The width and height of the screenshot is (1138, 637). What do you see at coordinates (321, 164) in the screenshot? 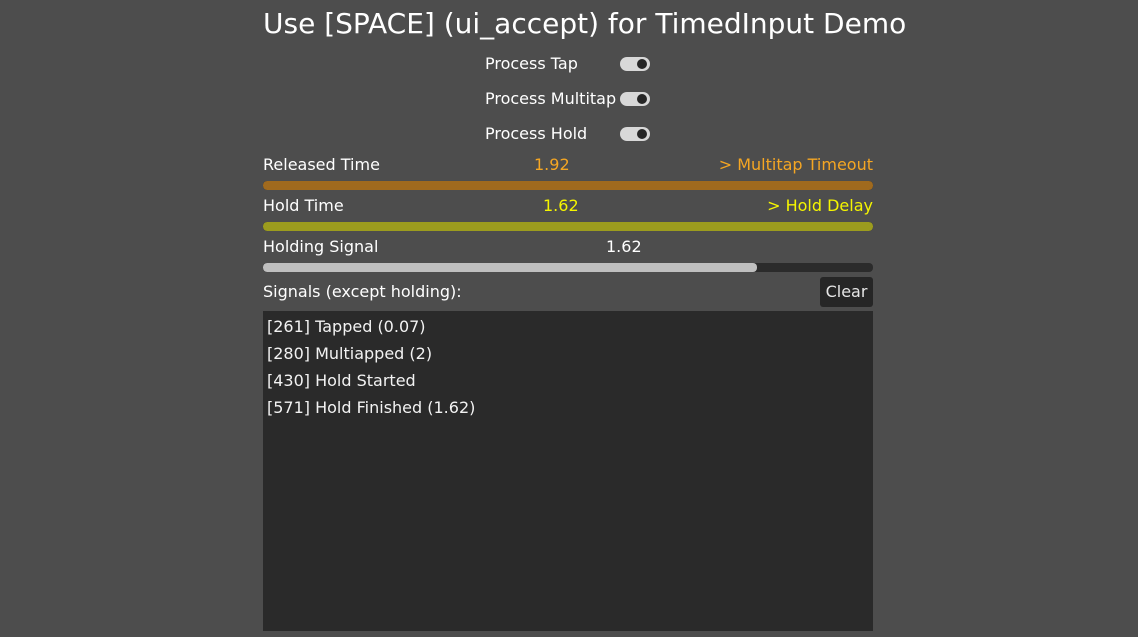
I see `released-time-label: Released Time` at bounding box center [321, 164].